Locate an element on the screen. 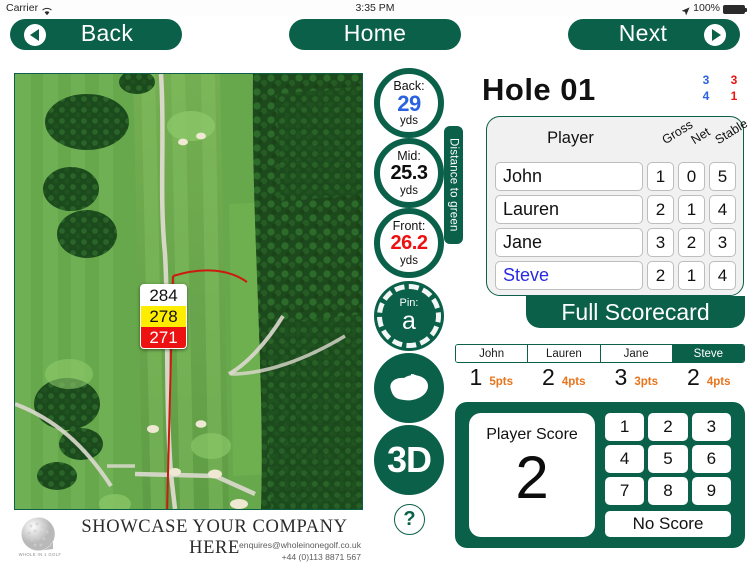  player-score-group: 2 4pts is located at coordinates (709, 378).